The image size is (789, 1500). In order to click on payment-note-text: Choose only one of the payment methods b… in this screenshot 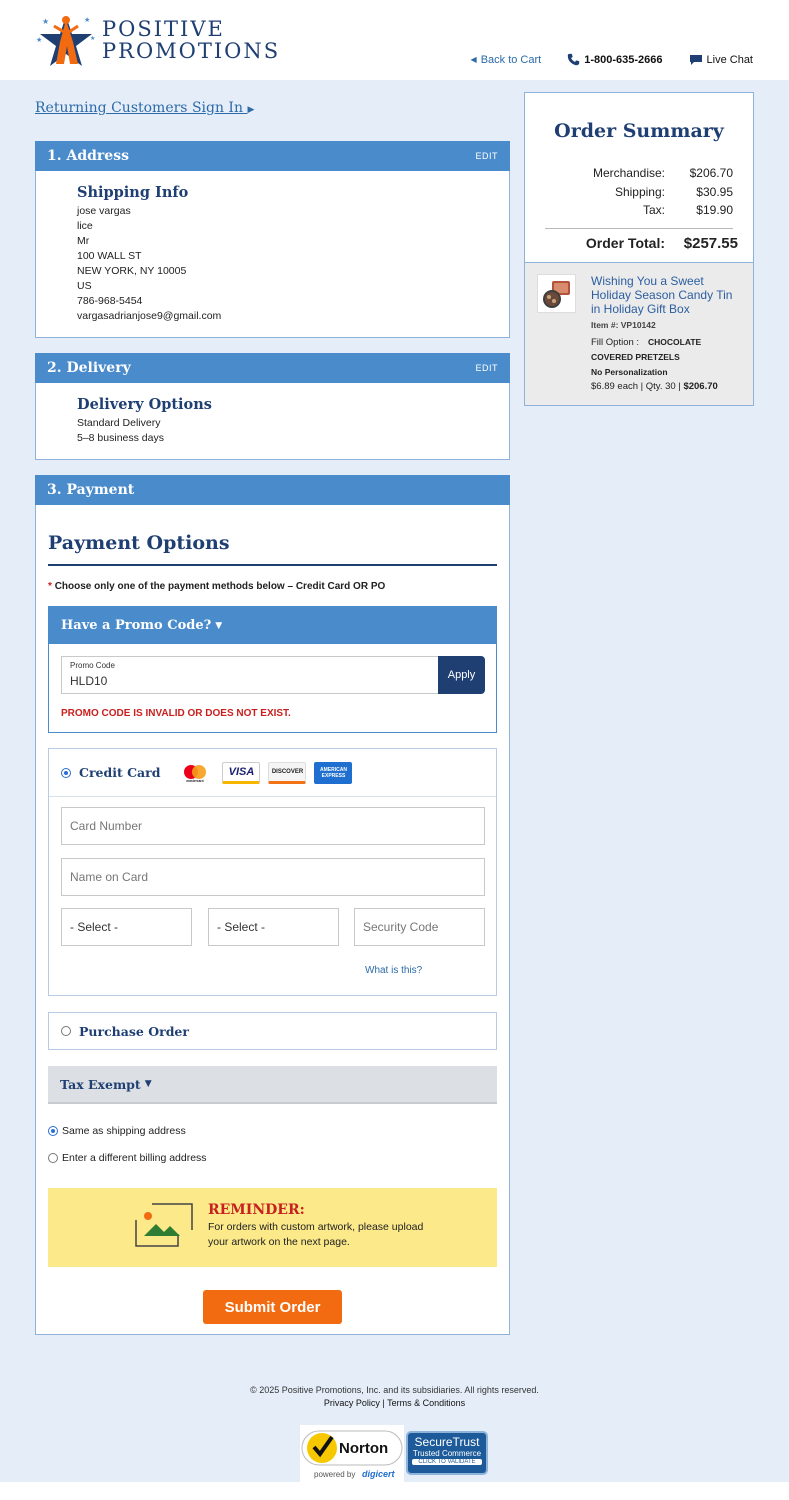, I will do `click(220, 586)`.